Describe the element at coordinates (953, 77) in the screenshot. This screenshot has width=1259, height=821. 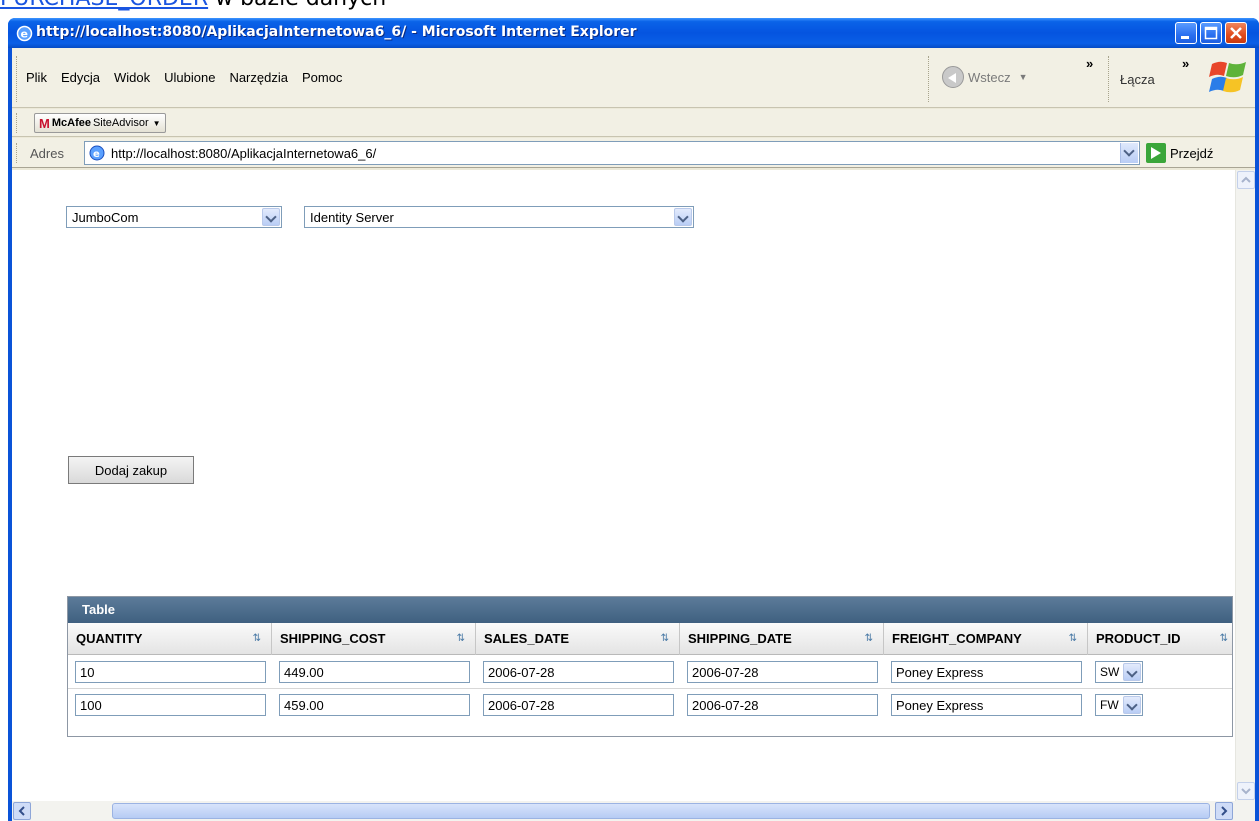
I see `back-arrow-icon` at that location.